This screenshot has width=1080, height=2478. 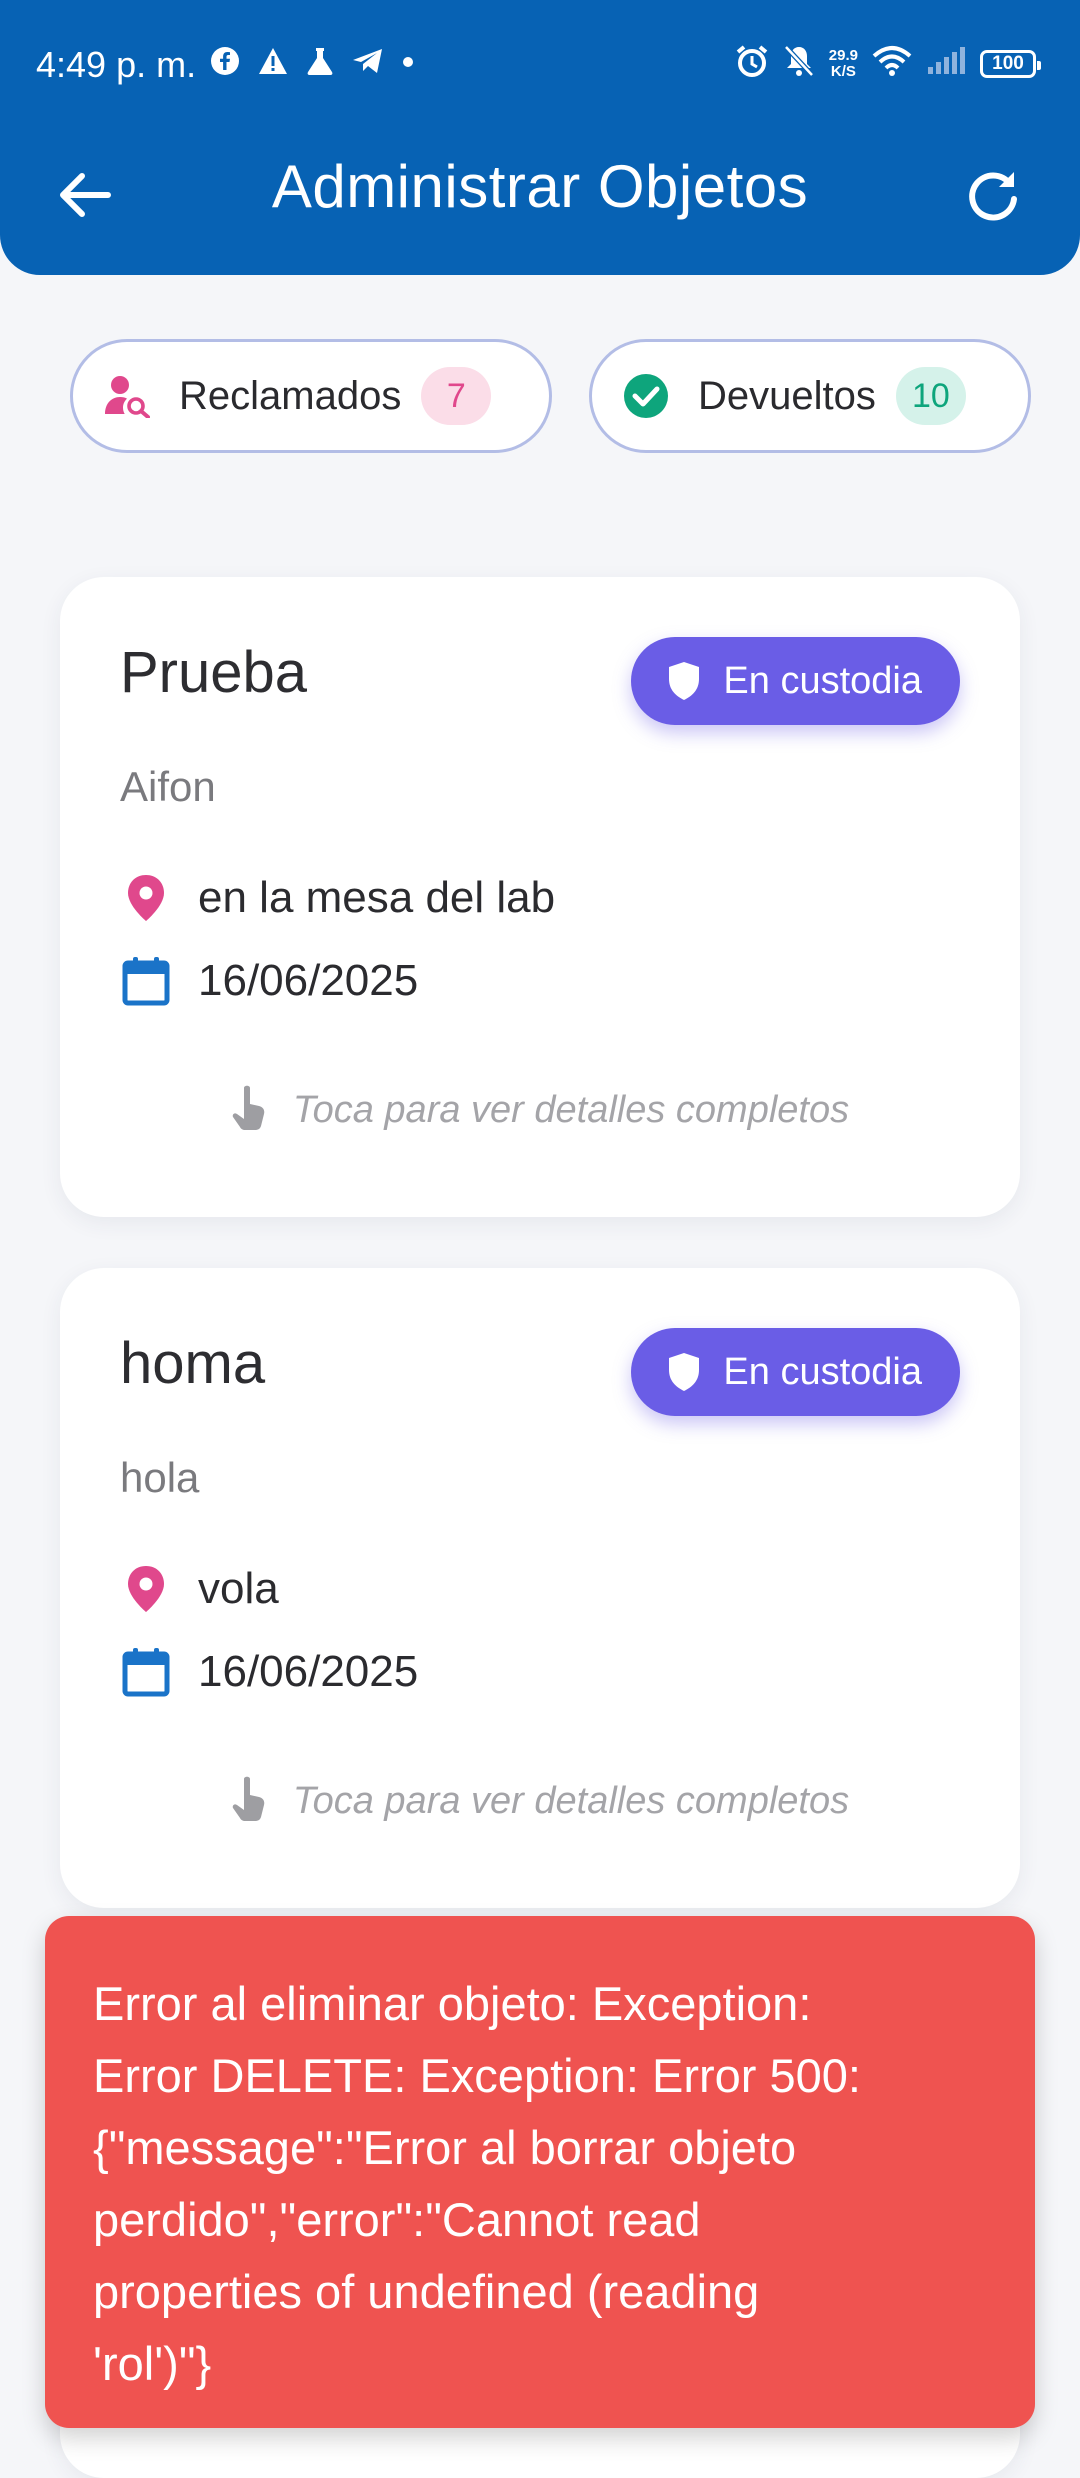 I want to click on refresh-icon, so click(x=993, y=196).